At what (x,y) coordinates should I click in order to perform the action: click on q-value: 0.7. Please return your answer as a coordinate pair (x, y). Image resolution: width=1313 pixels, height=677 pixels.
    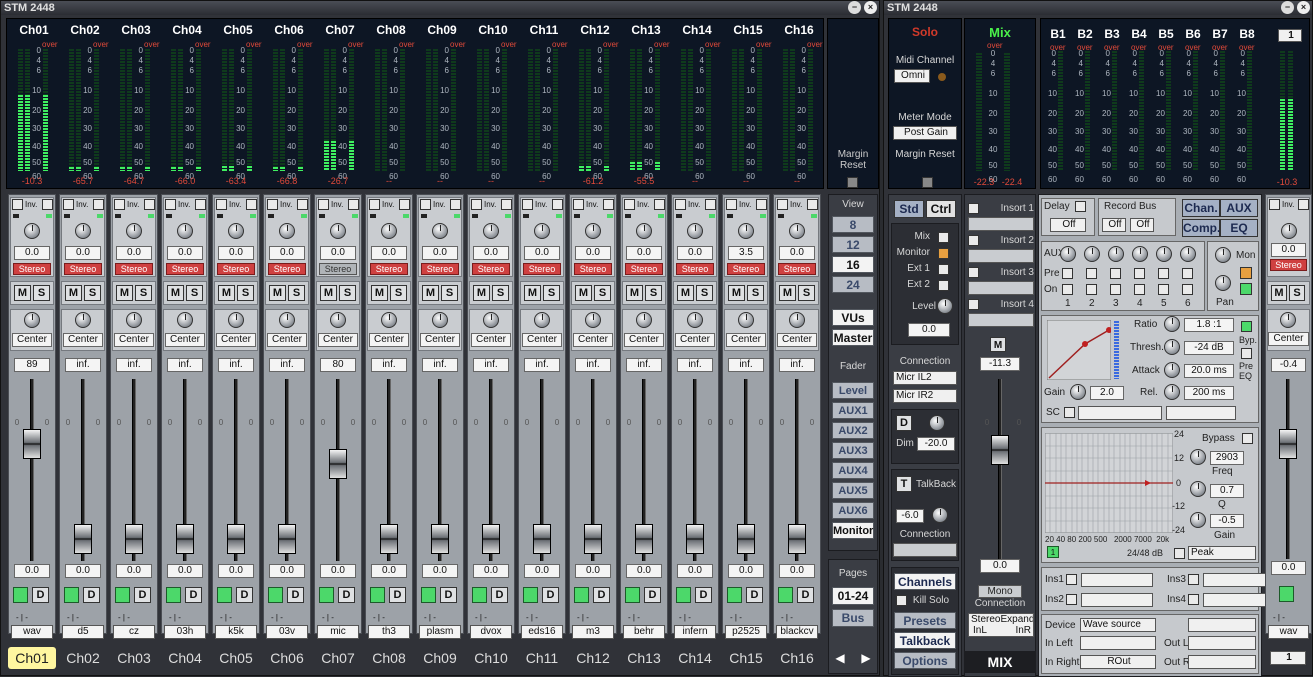
    Looking at the image, I should click on (1227, 491).